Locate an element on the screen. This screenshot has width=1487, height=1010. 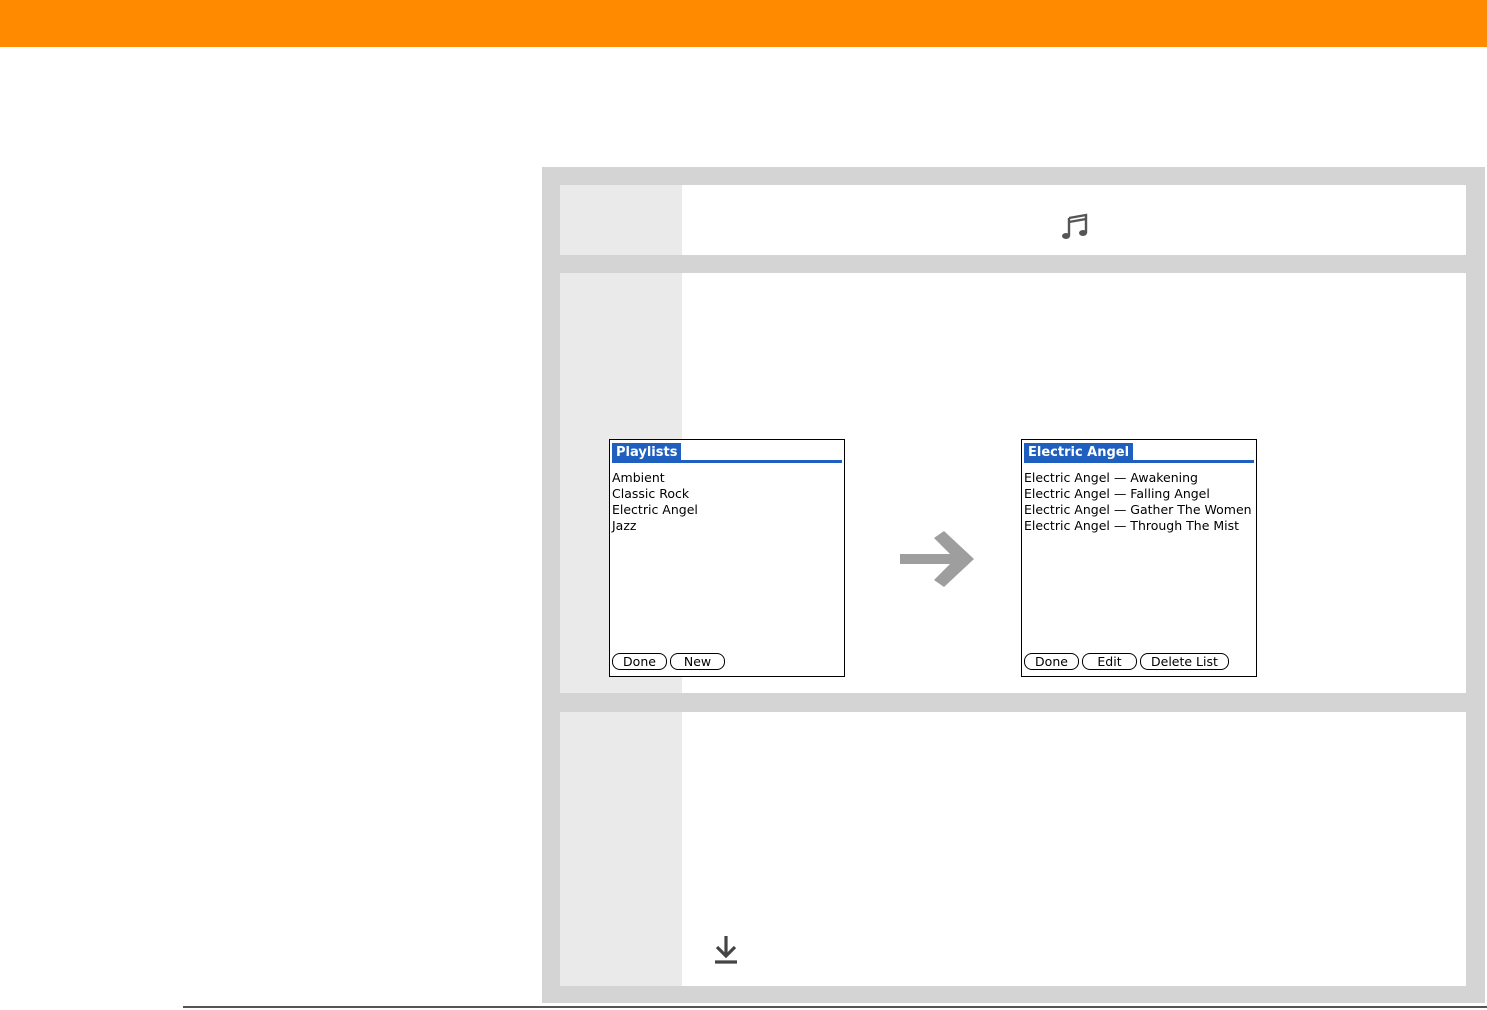
edit-button: Edit is located at coordinates (1109, 661).